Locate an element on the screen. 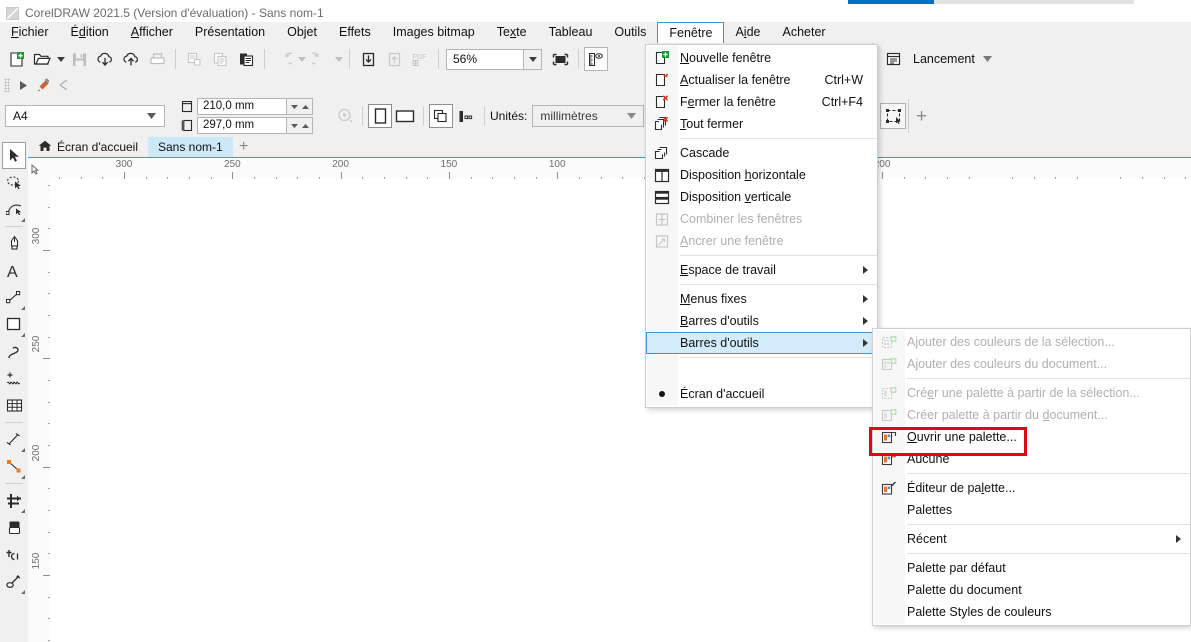  page-size-combo: A4 is located at coordinates (85, 116).